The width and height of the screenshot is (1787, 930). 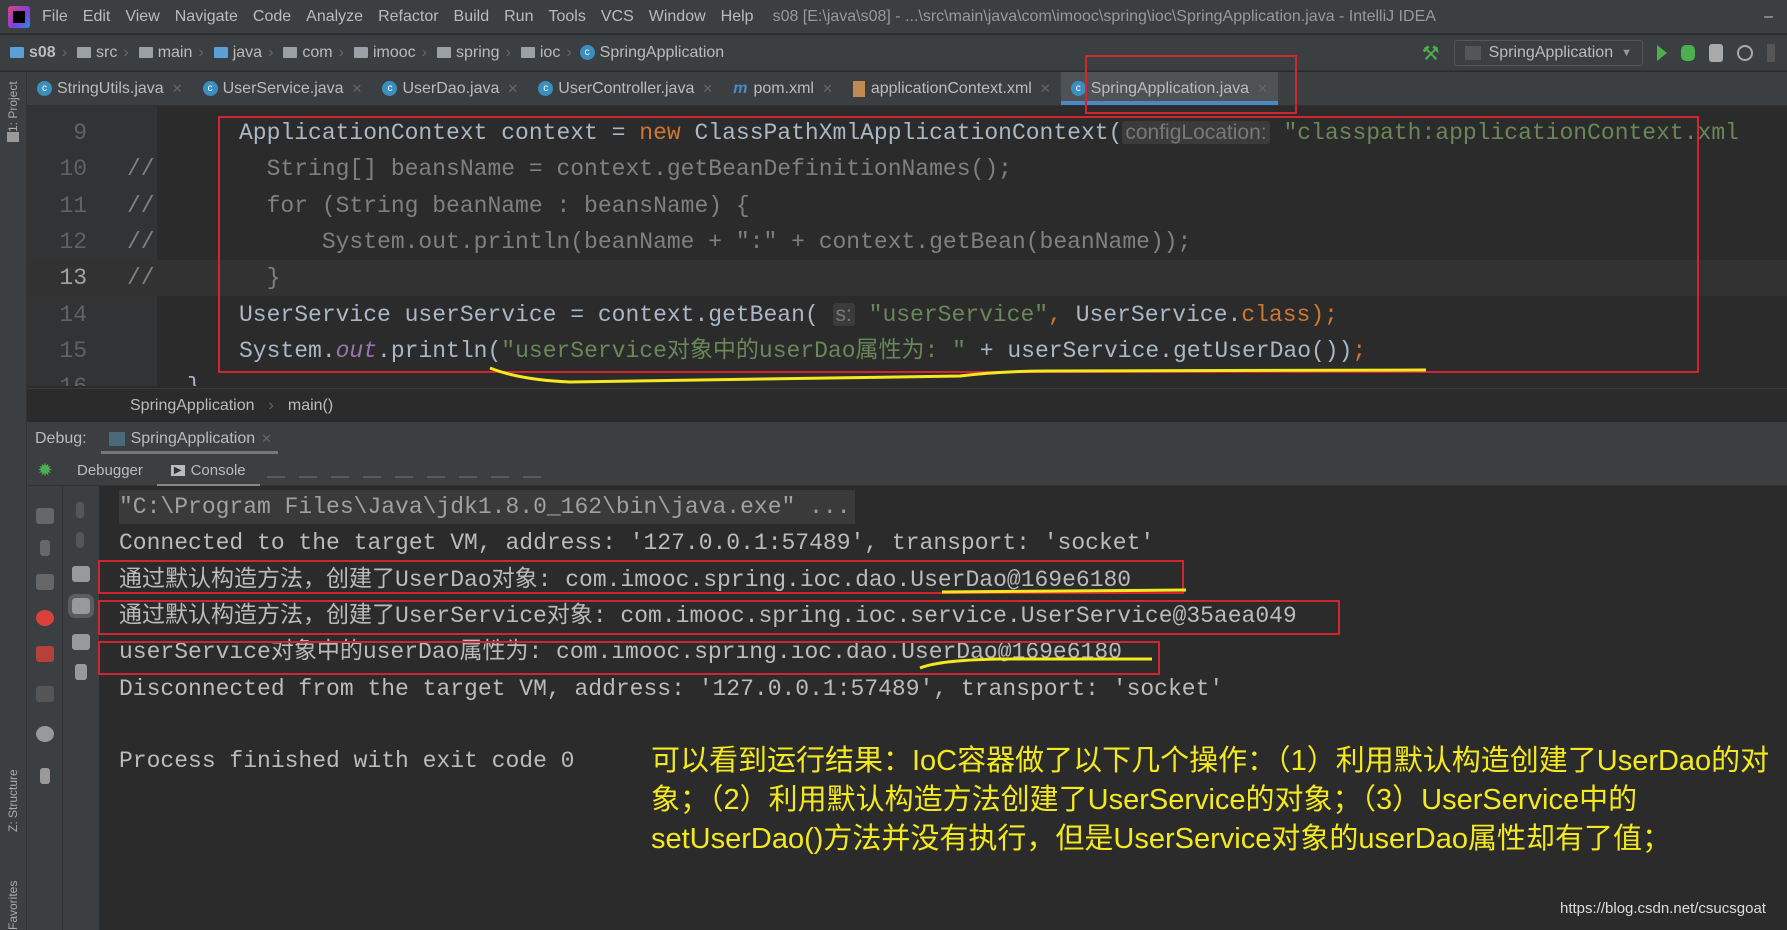 I want to click on trash-icon, so click(x=81, y=672).